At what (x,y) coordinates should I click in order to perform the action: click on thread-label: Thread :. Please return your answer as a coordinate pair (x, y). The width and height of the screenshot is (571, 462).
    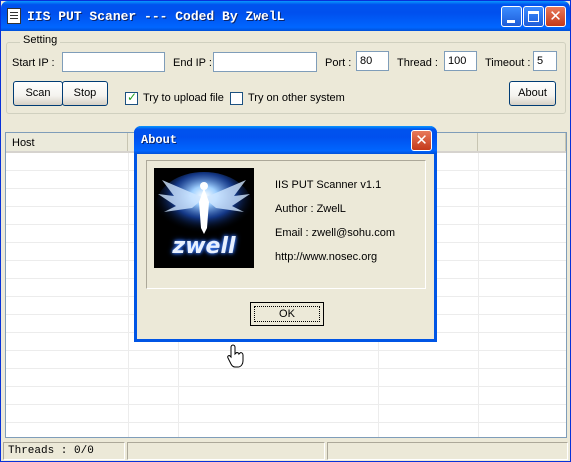
    Looking at the image, I should click on (417, 63).